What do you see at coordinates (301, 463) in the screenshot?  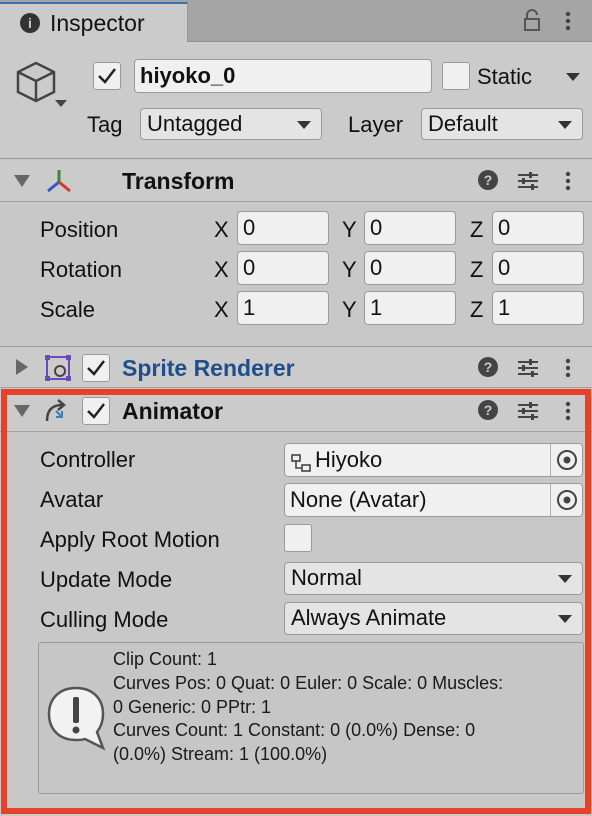 I see `animator-controller-icon` at bounding box center [301, 463].